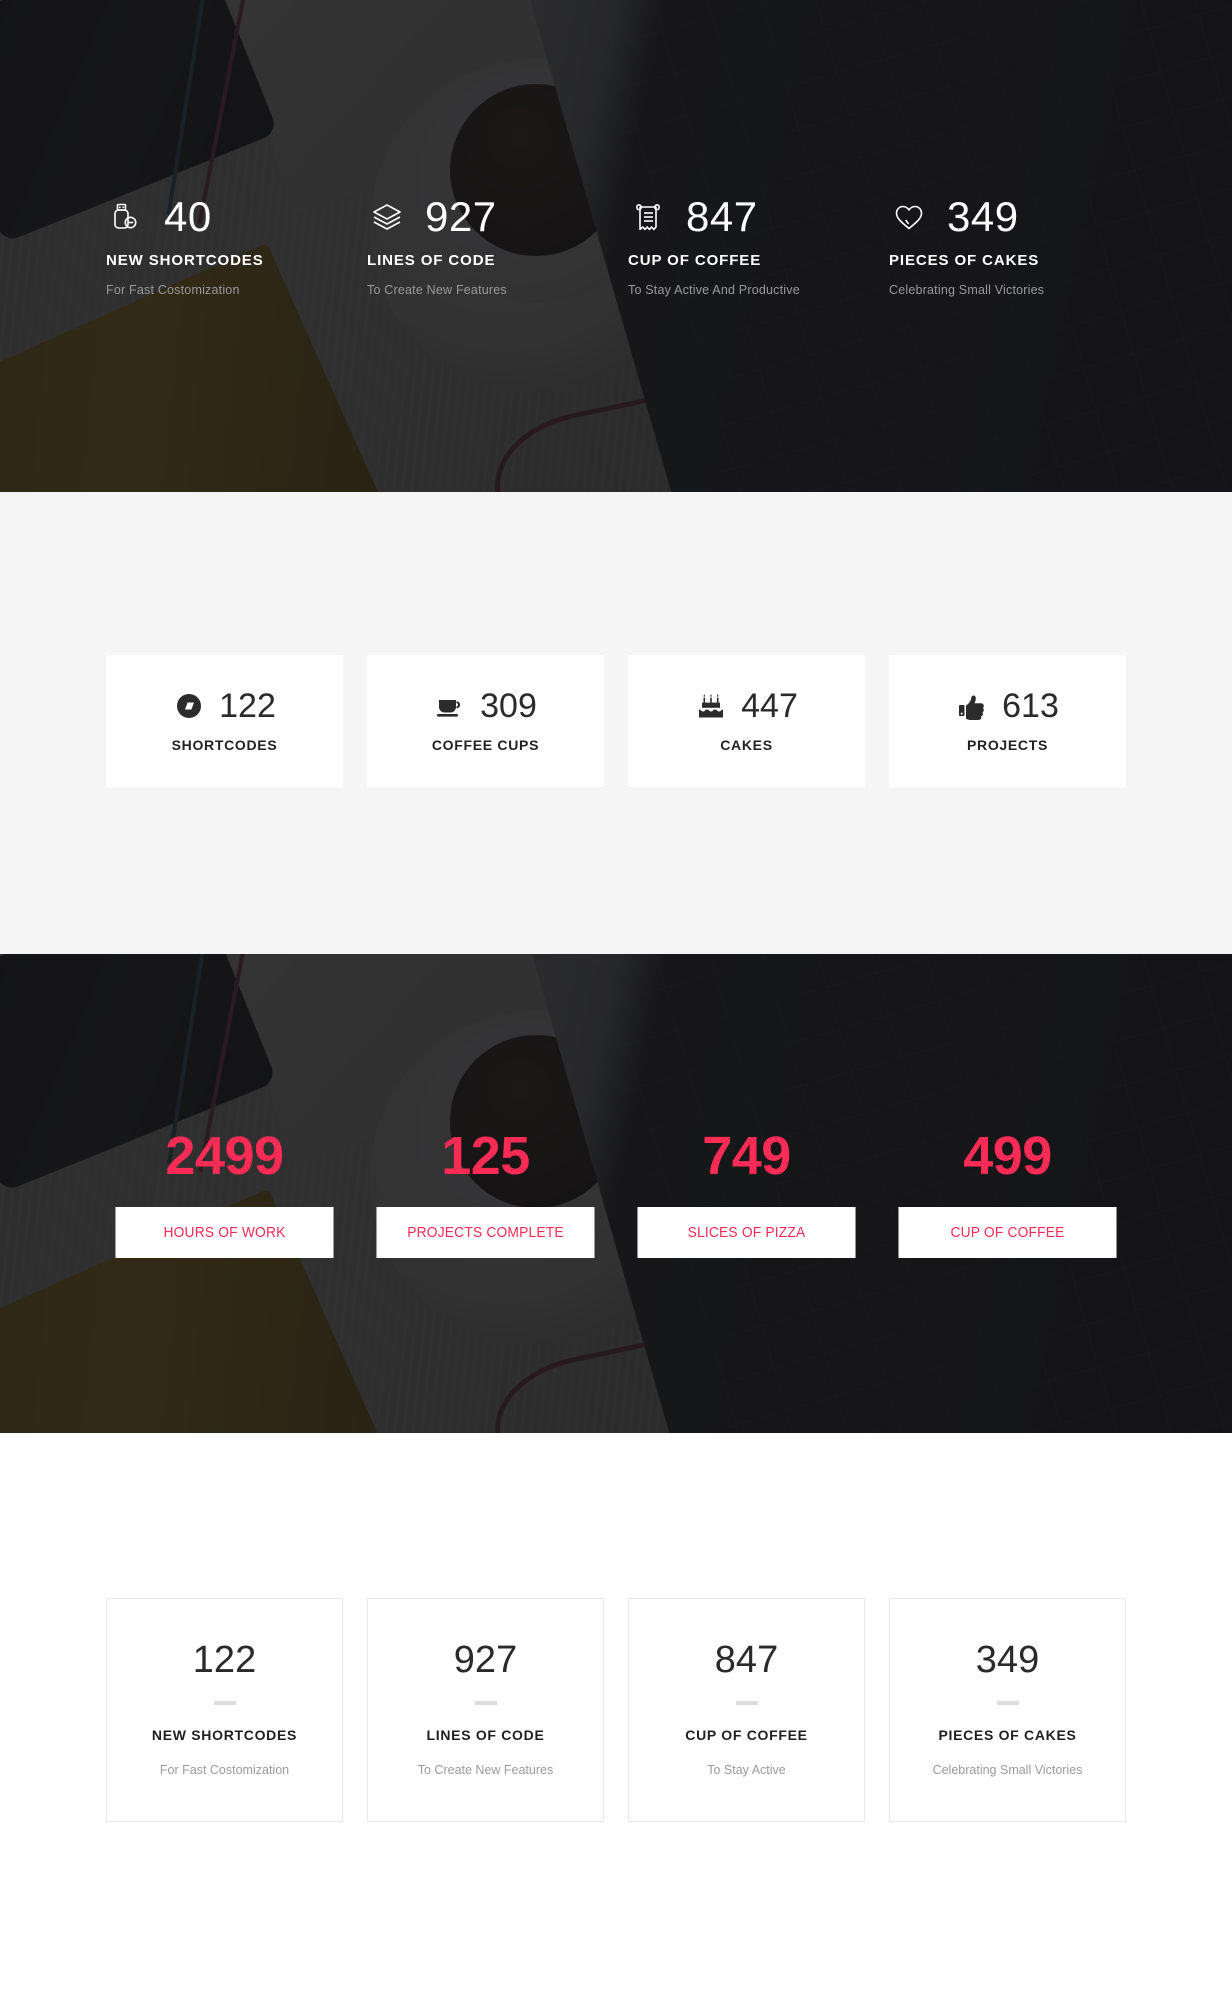  What do you see at coordinates (1007, 1735) in the screenshot?
I see `box-counter-label: PIECES OF CAKES` at bounding box center [1007, 1735].